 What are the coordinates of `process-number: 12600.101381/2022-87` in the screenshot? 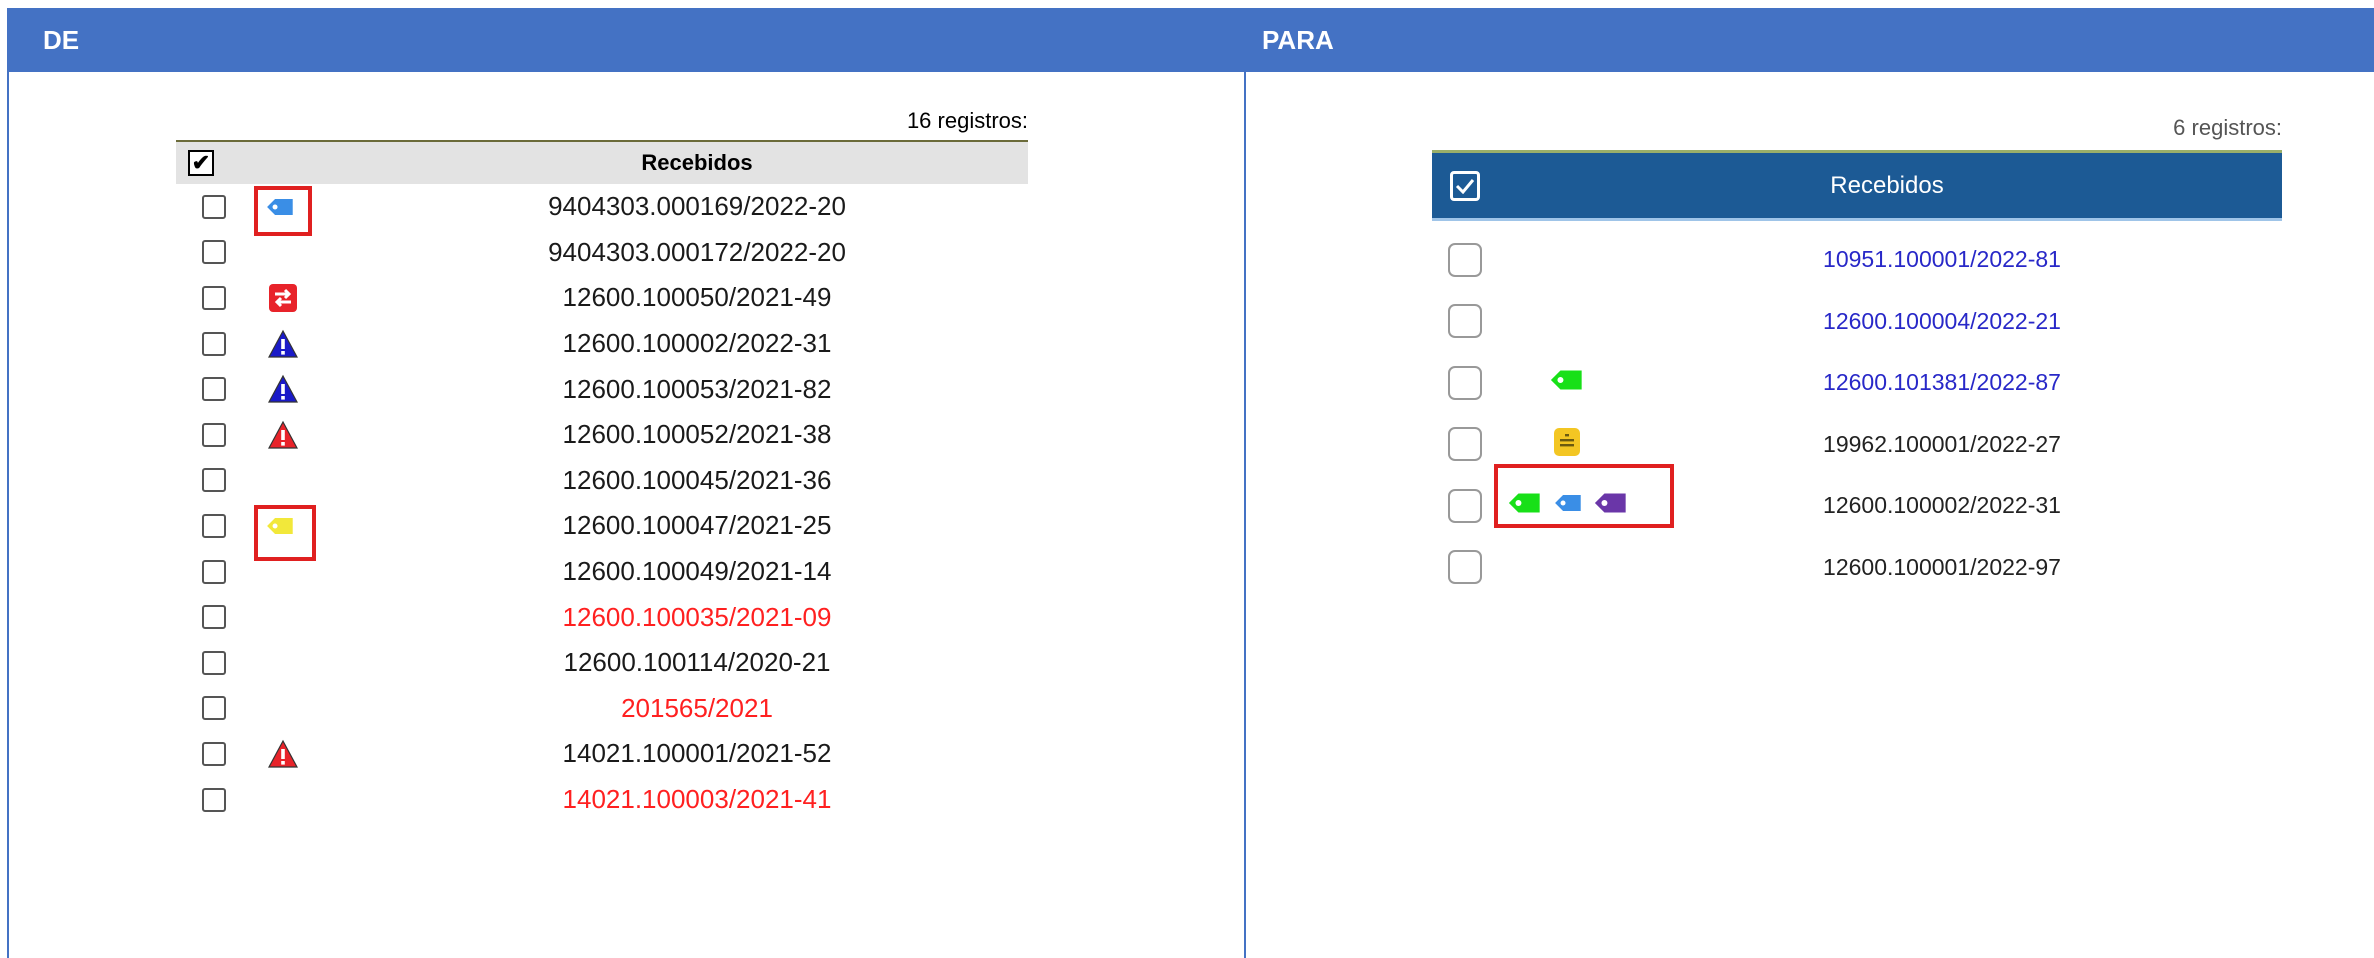 It's located at (1942, 382).